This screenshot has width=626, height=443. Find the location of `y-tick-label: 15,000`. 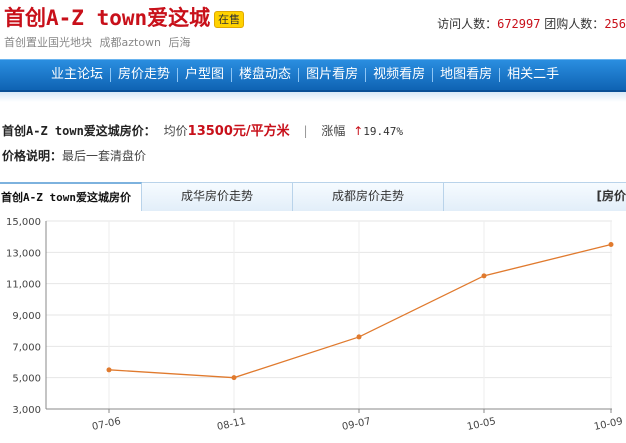

y-tick-label: 15,000 is located at coordinates (23, 222).